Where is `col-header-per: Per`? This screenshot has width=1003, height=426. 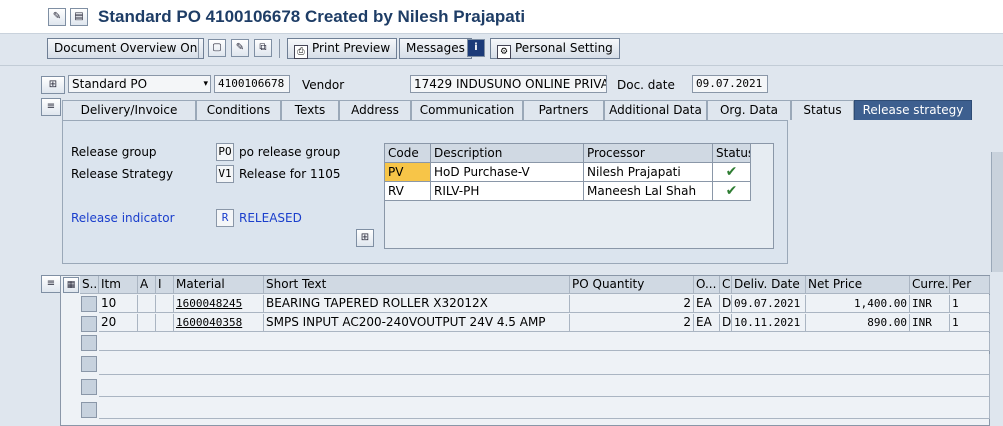 col-header-per: Per is located at coordinates (970, 285).